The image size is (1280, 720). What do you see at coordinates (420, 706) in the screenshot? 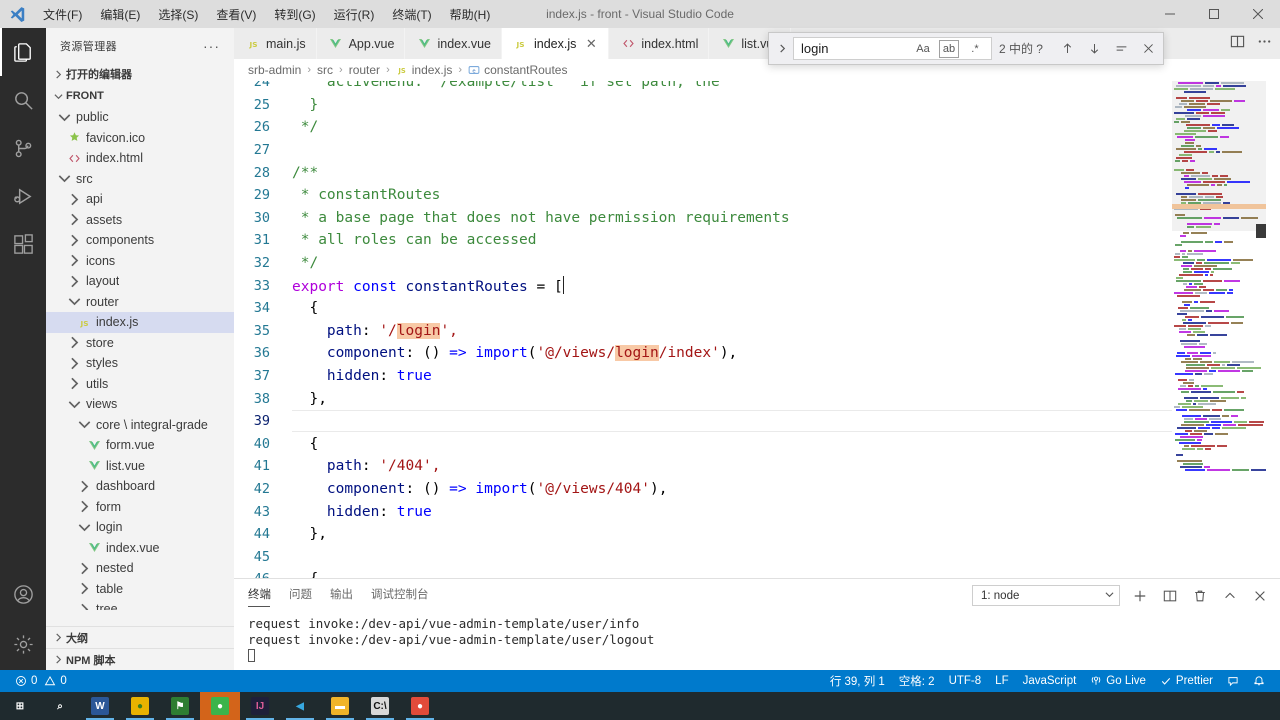
I see `taskbar-chrome-icon: ●` at bounding box center [420, 706].